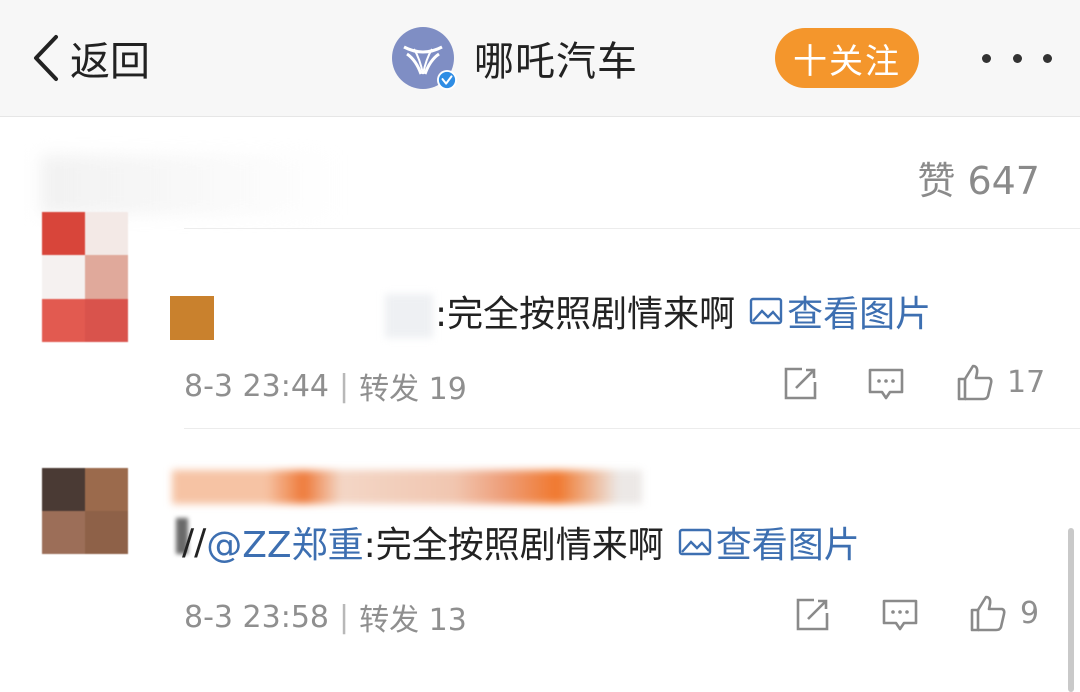 Image resolution: width=1080 pixels, height=692 pixels. I want to click on back-button: 返回, so click(90, 58).